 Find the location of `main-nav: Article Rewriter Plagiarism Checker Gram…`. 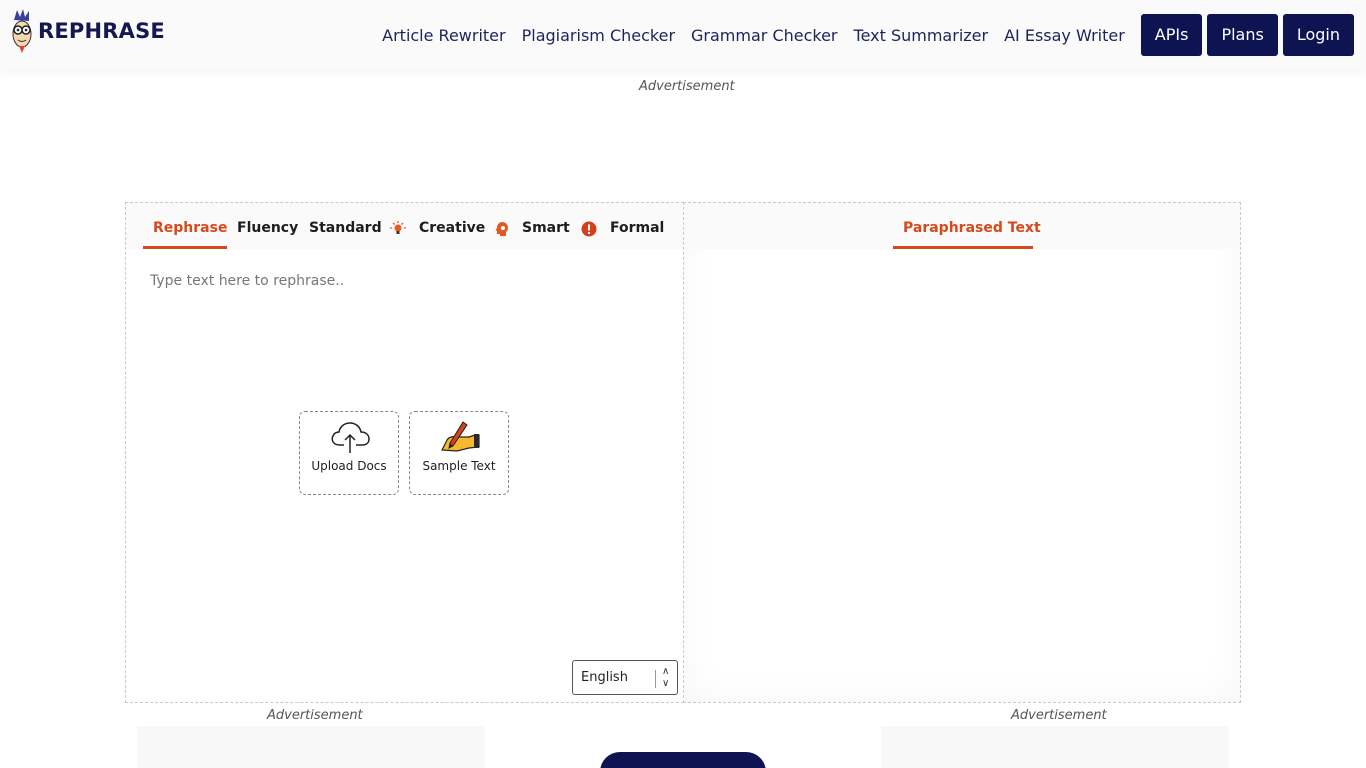

main-nav: Article Rewriter Plagiarism Checker Gram… is located at coordinates (868, 35).